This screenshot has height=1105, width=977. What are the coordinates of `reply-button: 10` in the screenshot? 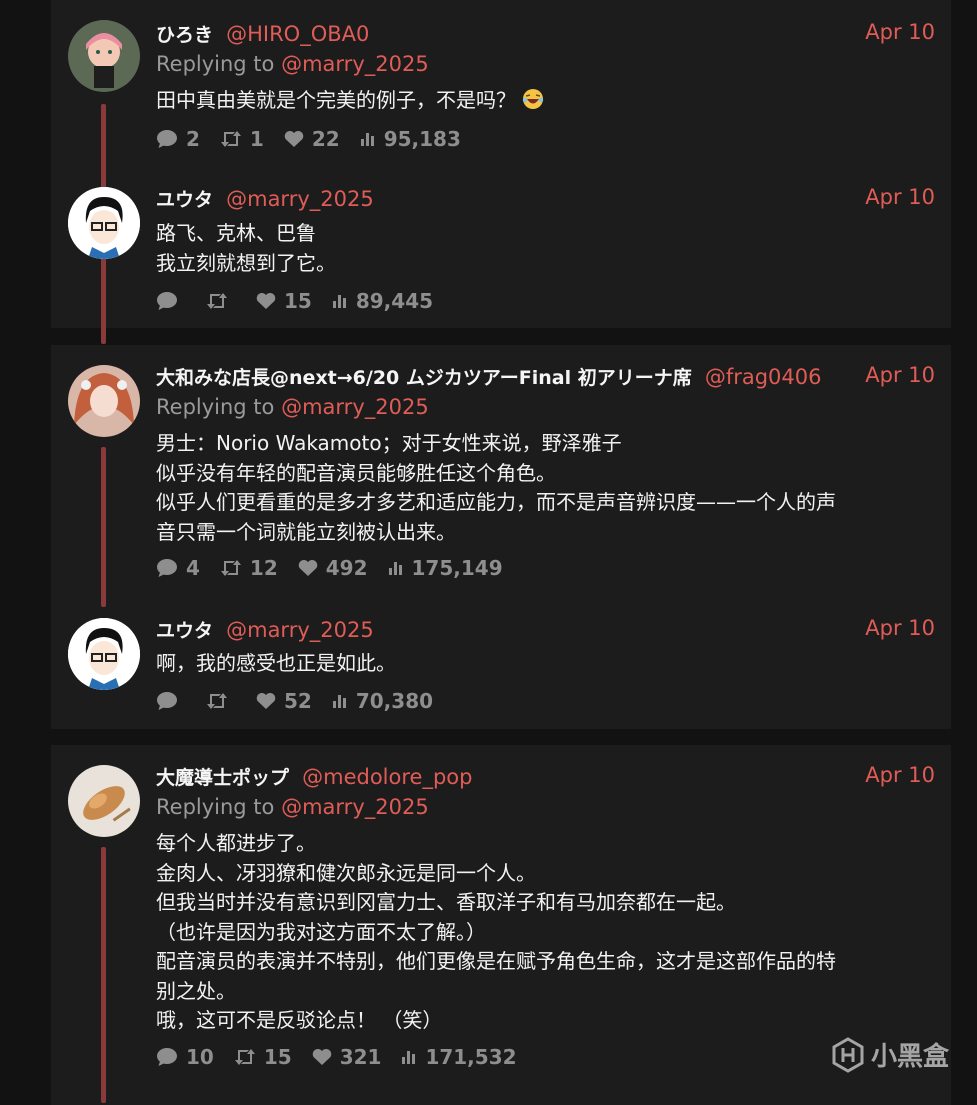 It's located at (185, 1057).